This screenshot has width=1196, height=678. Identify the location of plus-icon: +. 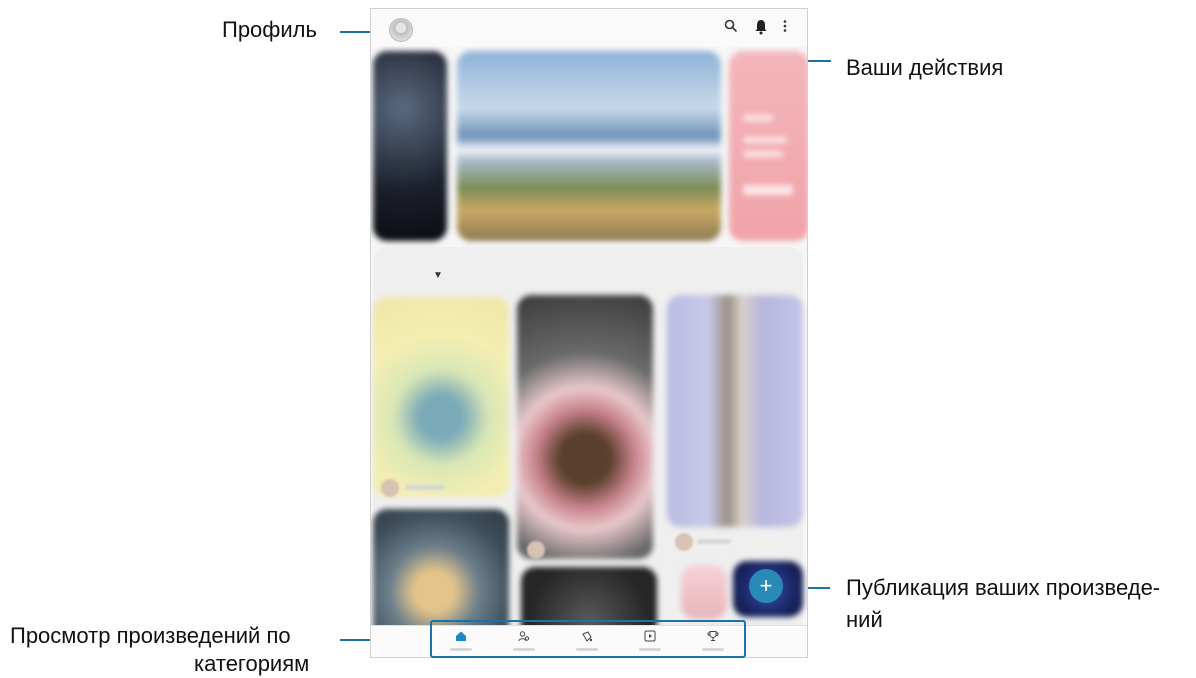
(766, 585).